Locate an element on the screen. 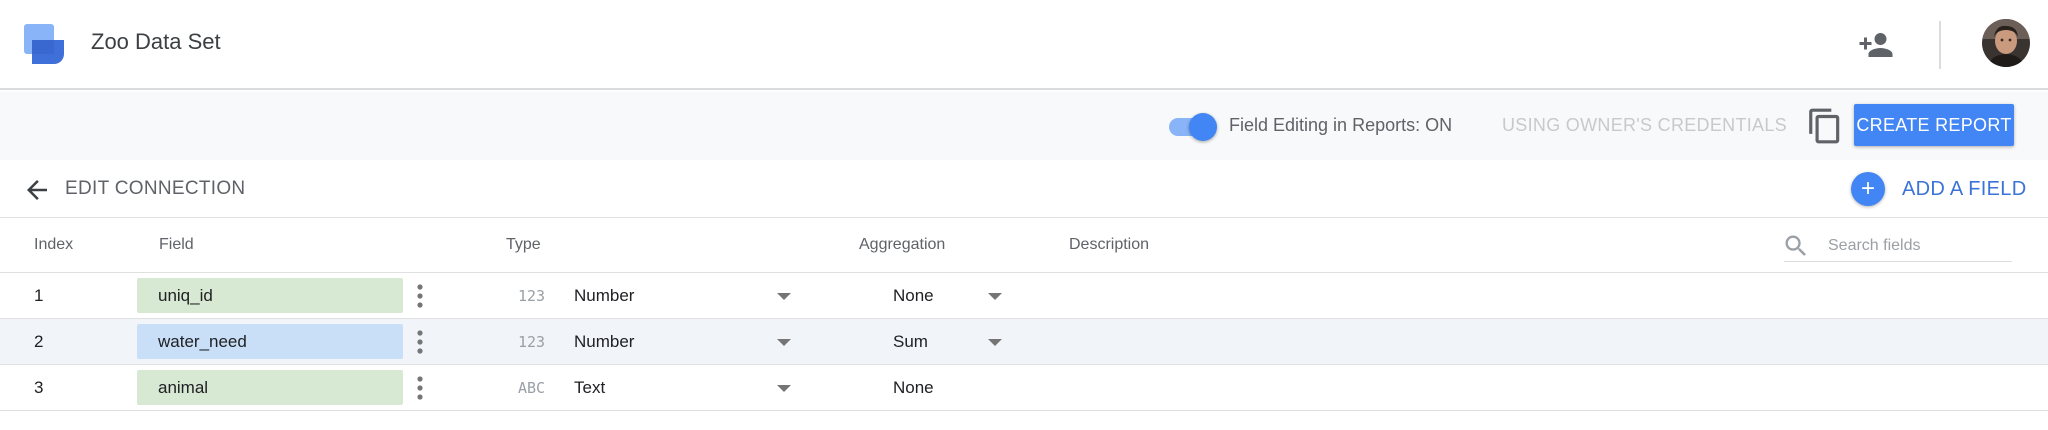  credentials-button: USING OWNER'S CREDENTIALS is located at coordinates (1644, 125).